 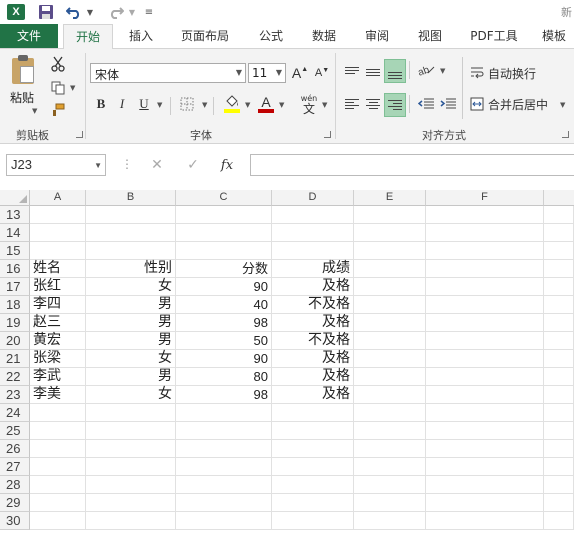 What do you see at coordinates (494, 36) in the screenshot?
I see `tab-pdf-tools: PDF工具` at bounding box center [494, 36].